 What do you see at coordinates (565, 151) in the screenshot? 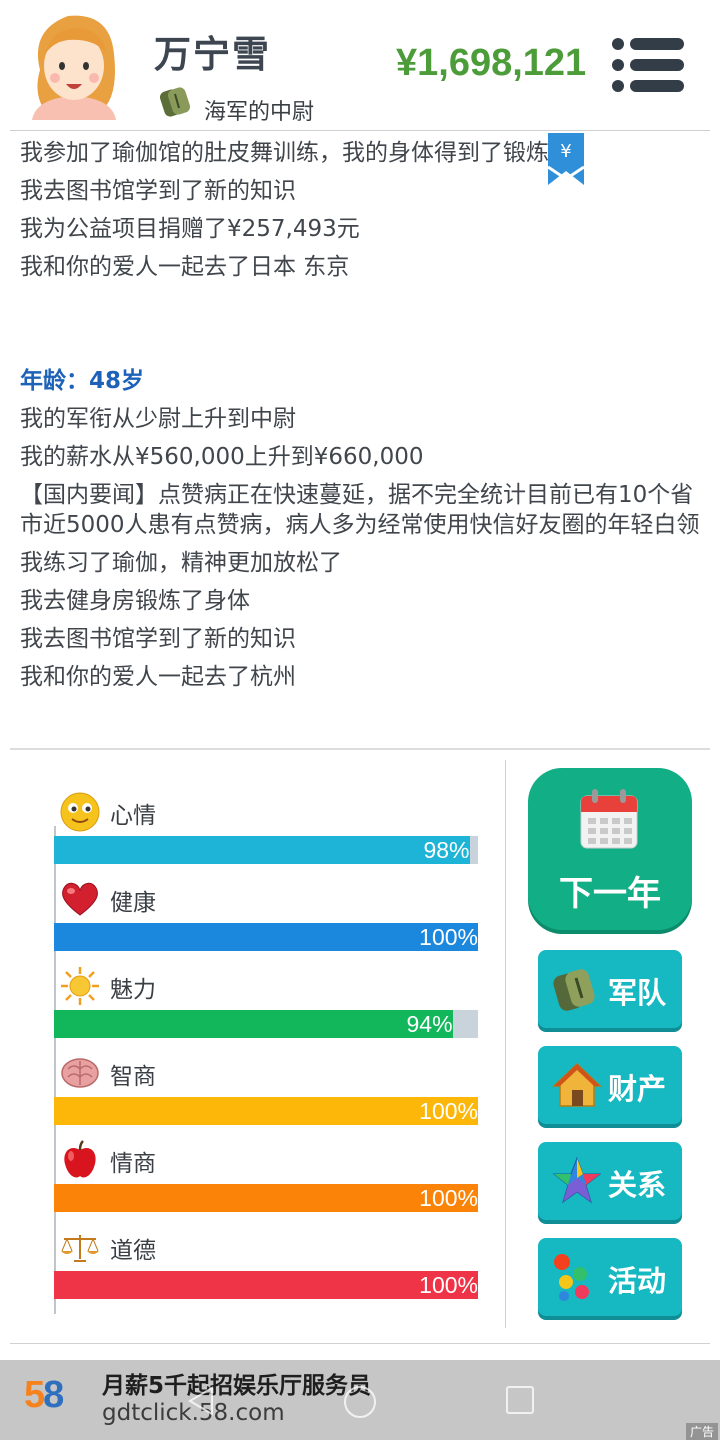
I see `bookmark-symbol: ¥` at bounding box center [565, 151].